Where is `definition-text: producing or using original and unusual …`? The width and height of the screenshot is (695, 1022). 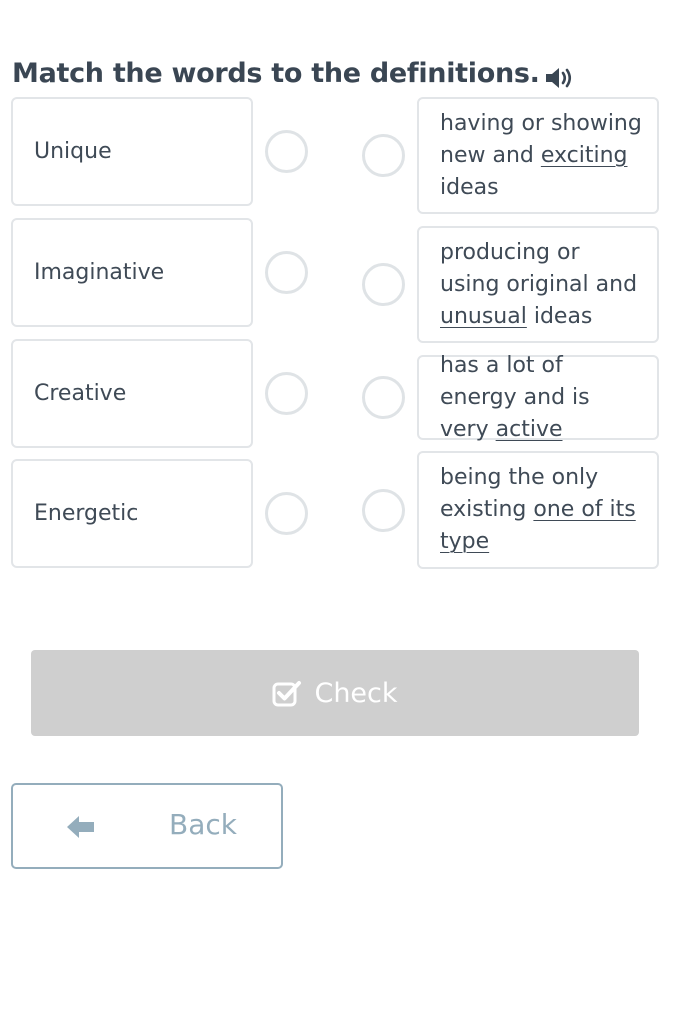 definition-text: producing or using original and unusual … is located at coordinates (541, 285).